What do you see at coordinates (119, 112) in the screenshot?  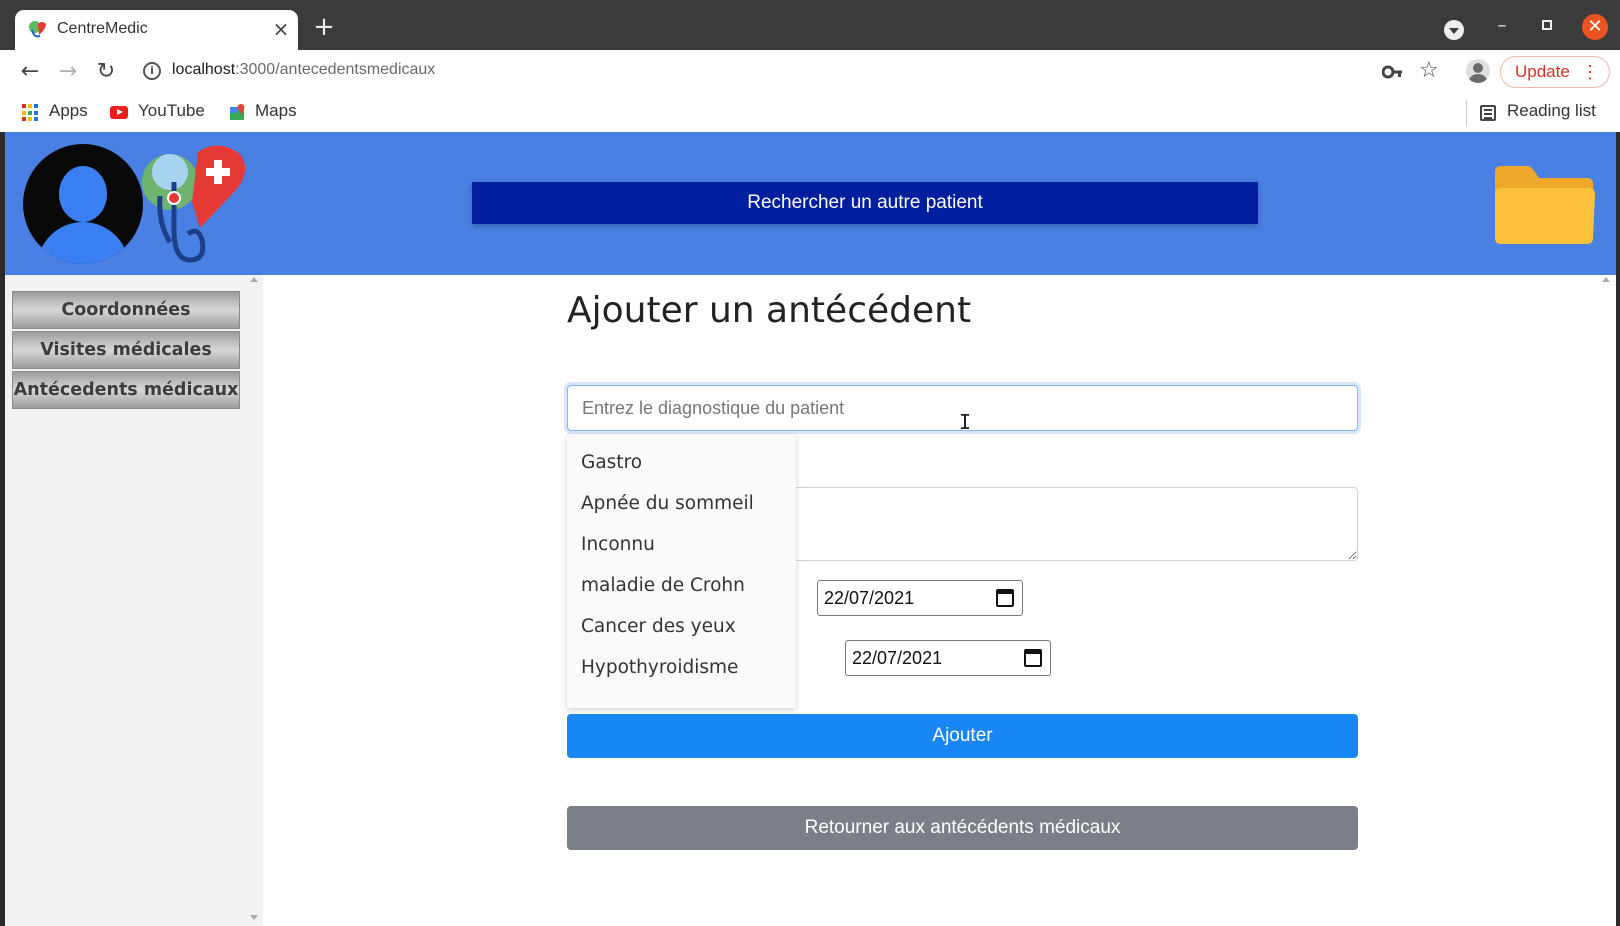 I see `youtube-icon` at bounding box center [119, 112].